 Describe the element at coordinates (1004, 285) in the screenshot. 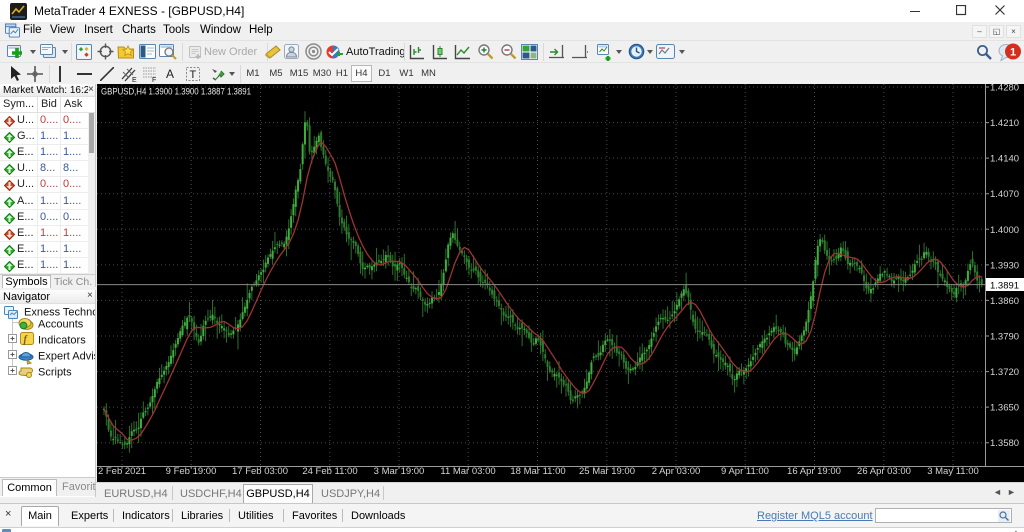

I see `svg-text: 1.3891` at that location.